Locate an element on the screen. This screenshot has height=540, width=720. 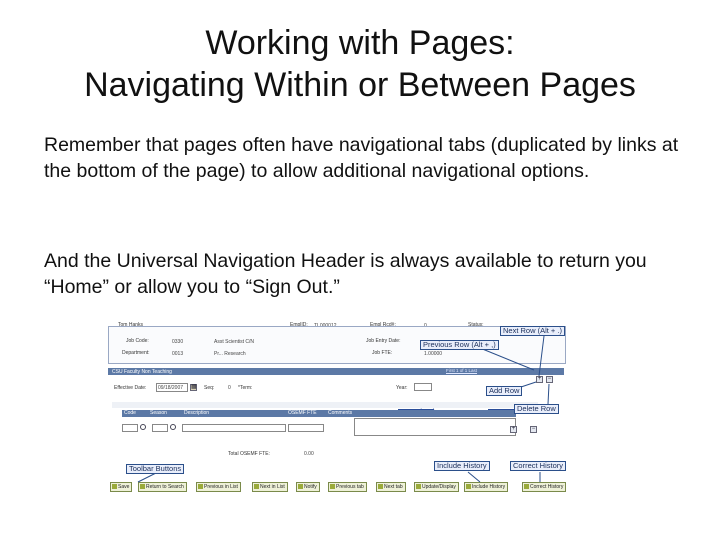
callout-add-row: Add Row is located at coordinates (504, 391).